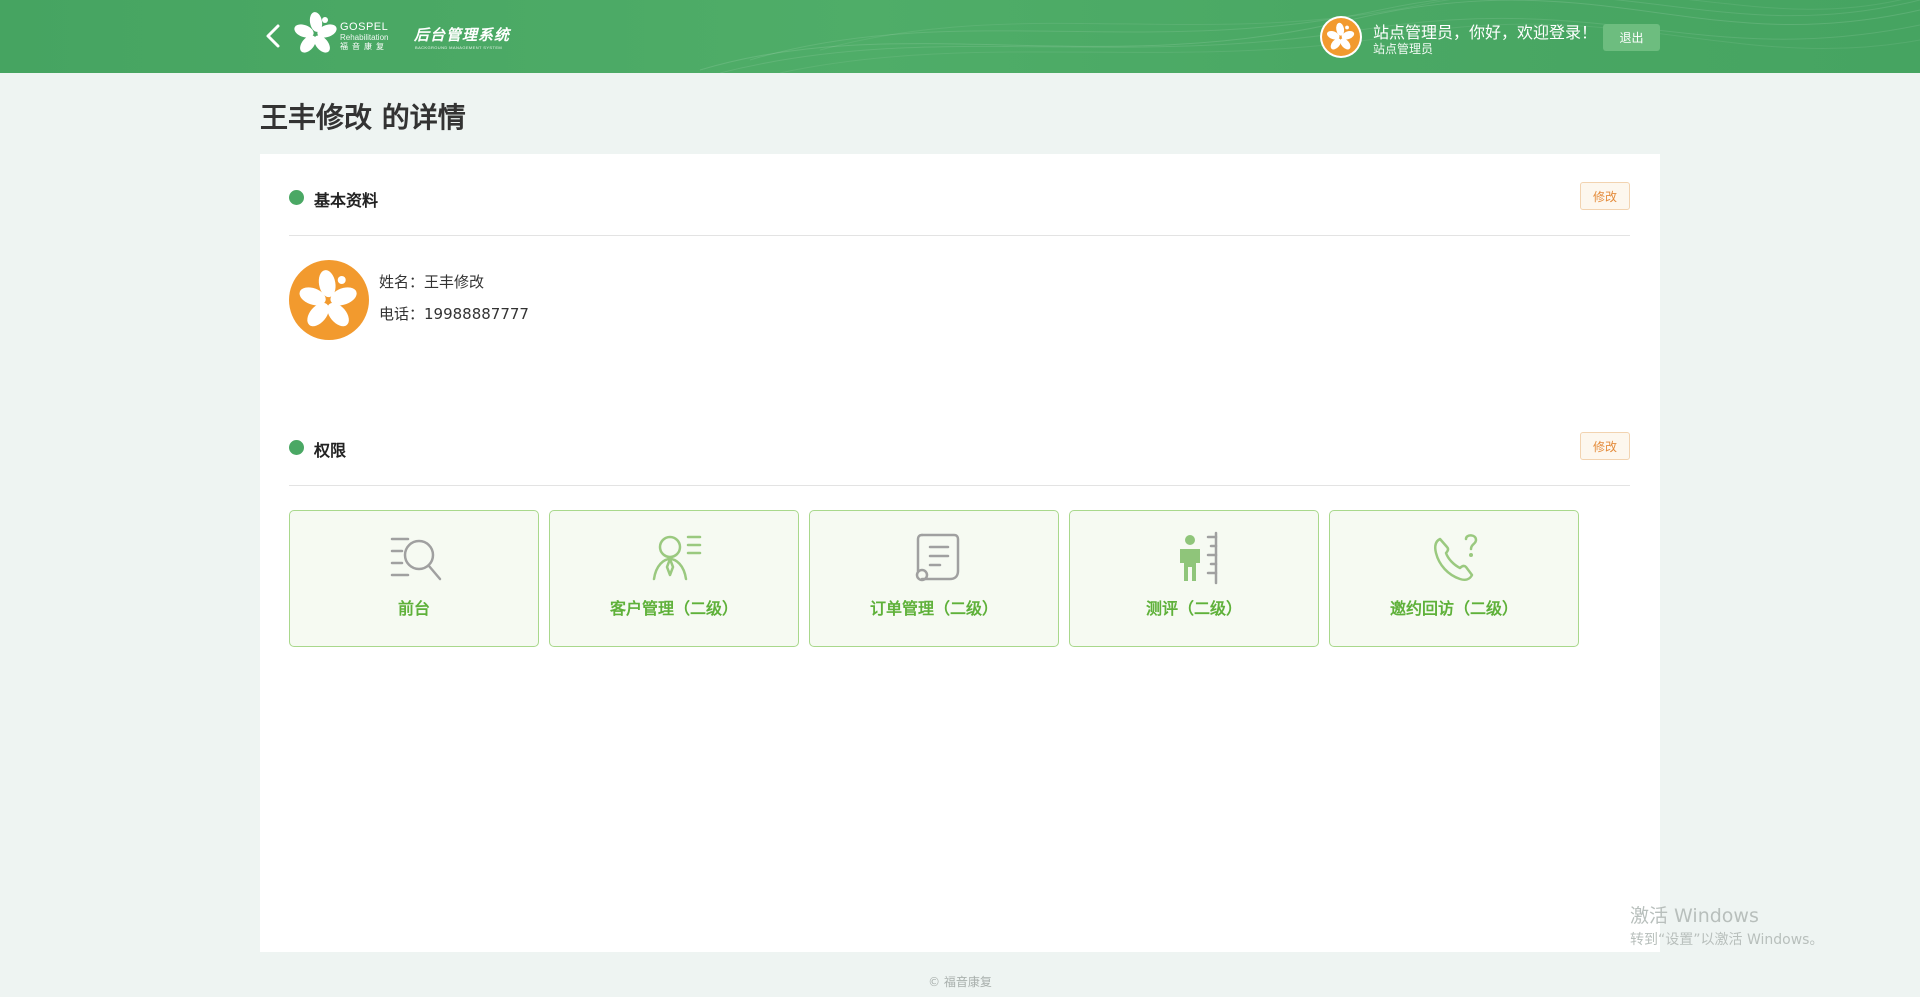 Image resolution: width=1920 pixels, height=997 pixels. I want to click on user-avatar, so click(1341, 37).